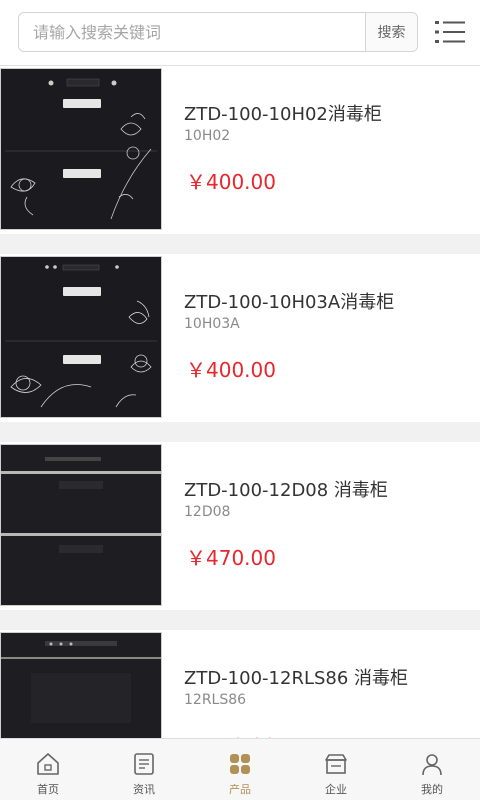  I want to click on nav-label: 我的, so click(432, 789).